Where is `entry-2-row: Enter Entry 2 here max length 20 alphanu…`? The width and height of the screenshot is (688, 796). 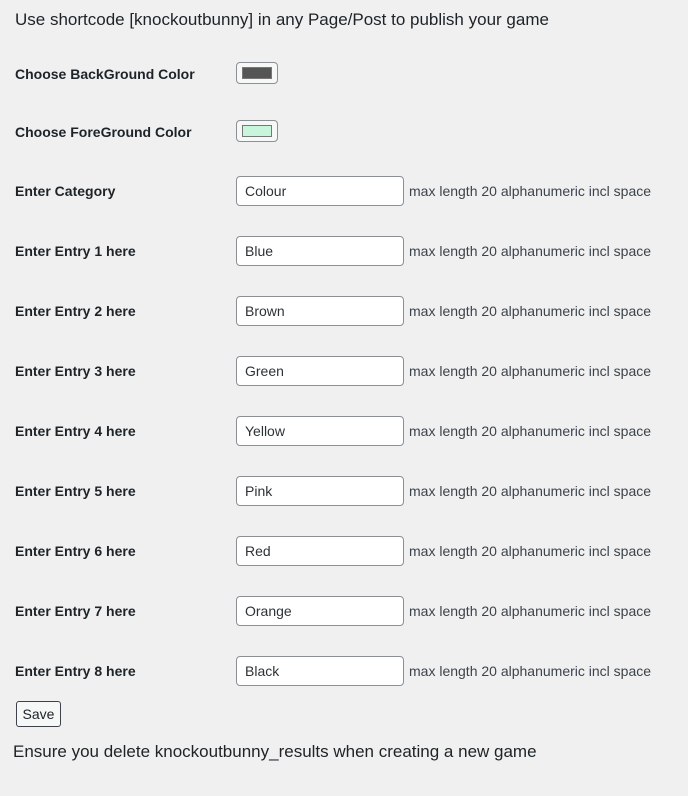 entry-2-row: Enter Entry 2 here max length 20 alphanu… is located at coordinates (344, 311).